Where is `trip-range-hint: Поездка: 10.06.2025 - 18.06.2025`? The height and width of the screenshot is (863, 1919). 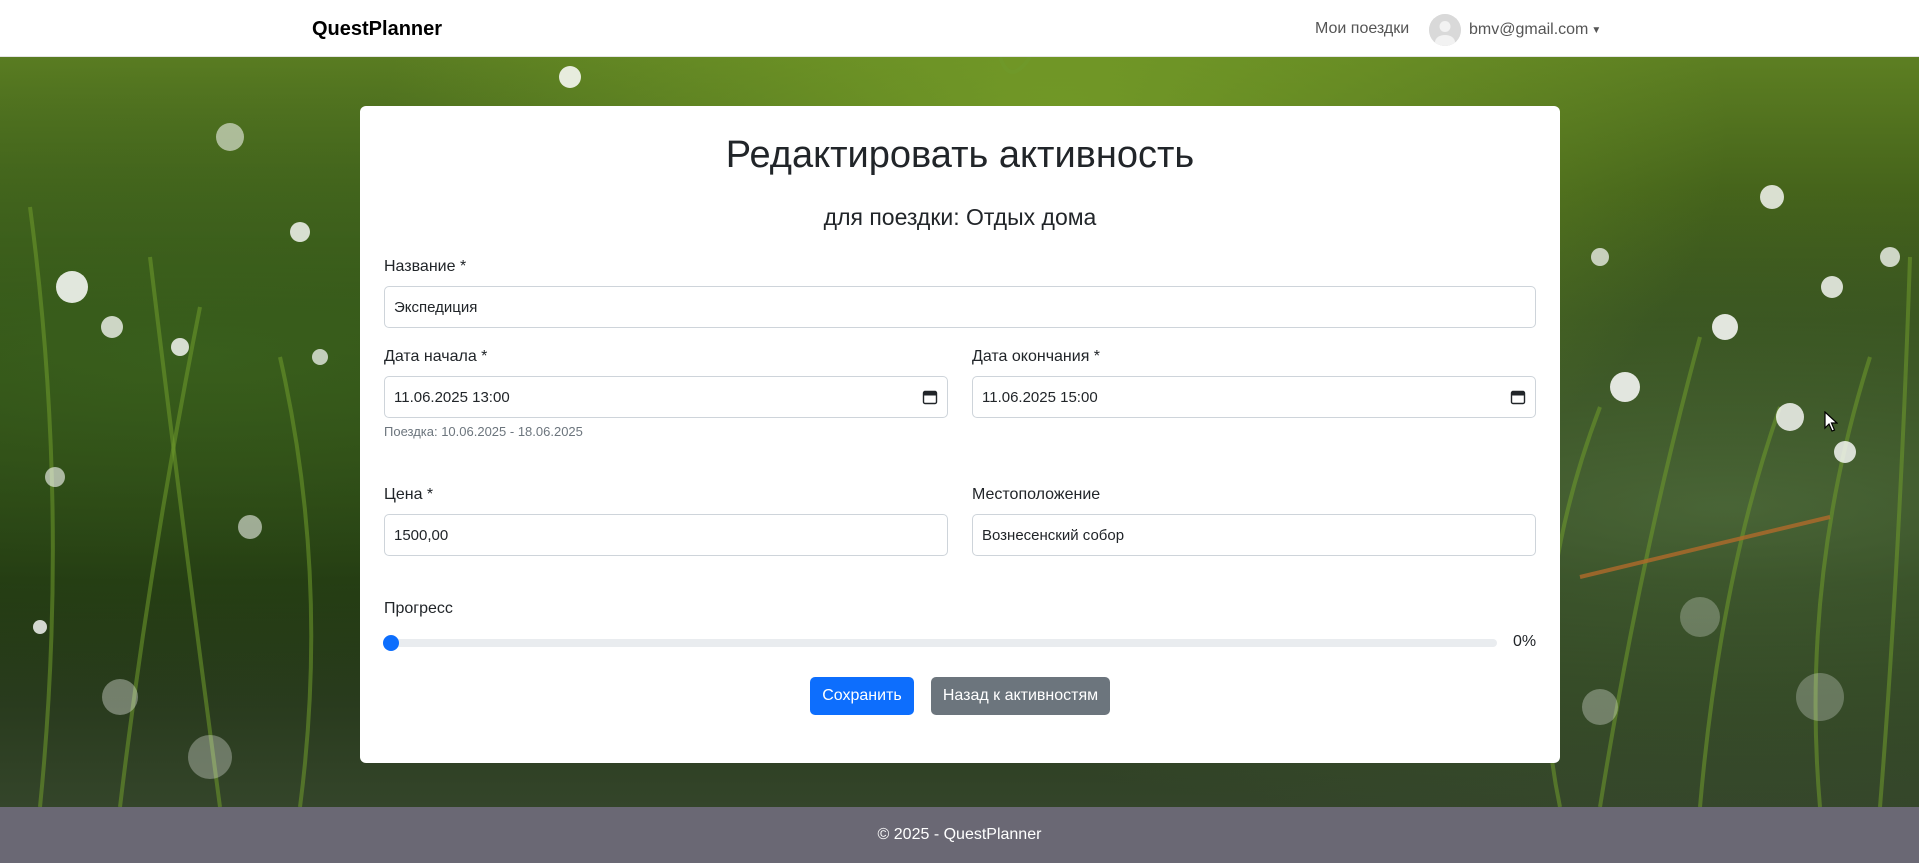
trip-range-hint: Поездка: 10.06.2025 - 18.06.2025 is located at coordinates (483, 431).